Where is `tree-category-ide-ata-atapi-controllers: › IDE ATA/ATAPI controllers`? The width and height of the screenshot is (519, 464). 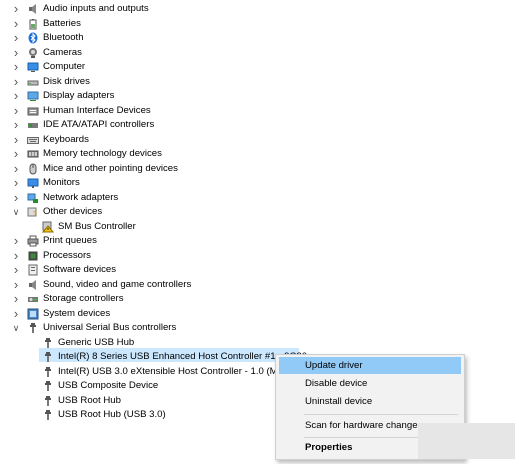 tree-category-ide-ata-atapi-controllers: › IDE ATA/ATAPI controllers is located at coordinates (259, 125).